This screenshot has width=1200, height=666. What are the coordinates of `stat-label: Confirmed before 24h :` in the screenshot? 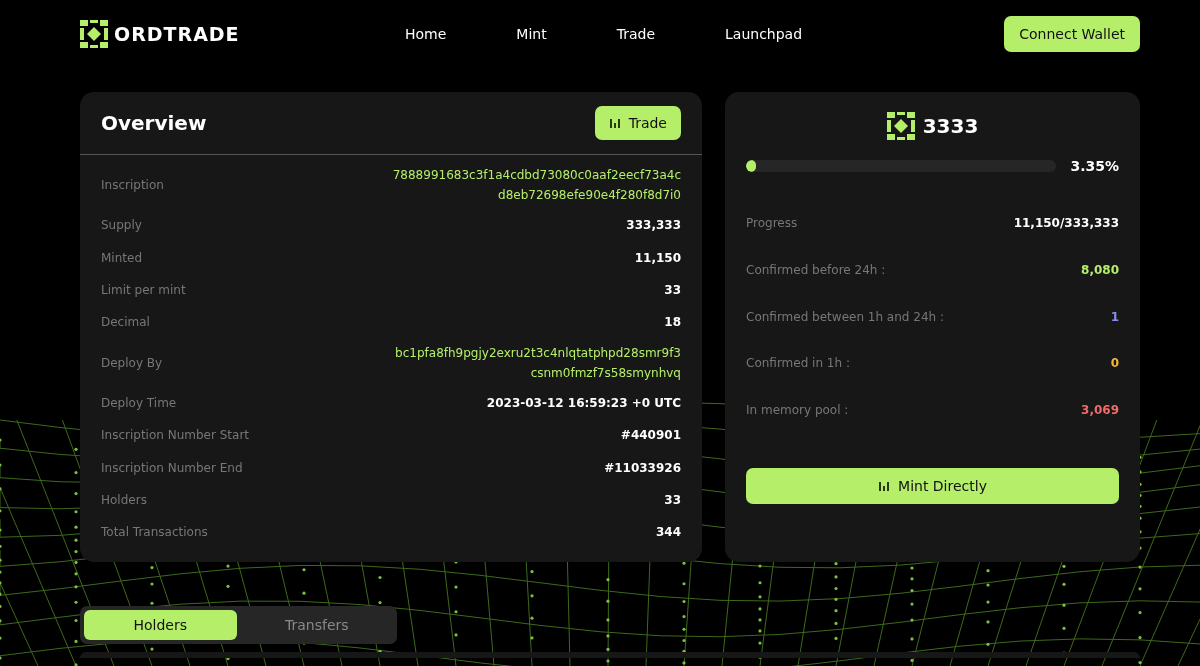 It's located at (816, 270).